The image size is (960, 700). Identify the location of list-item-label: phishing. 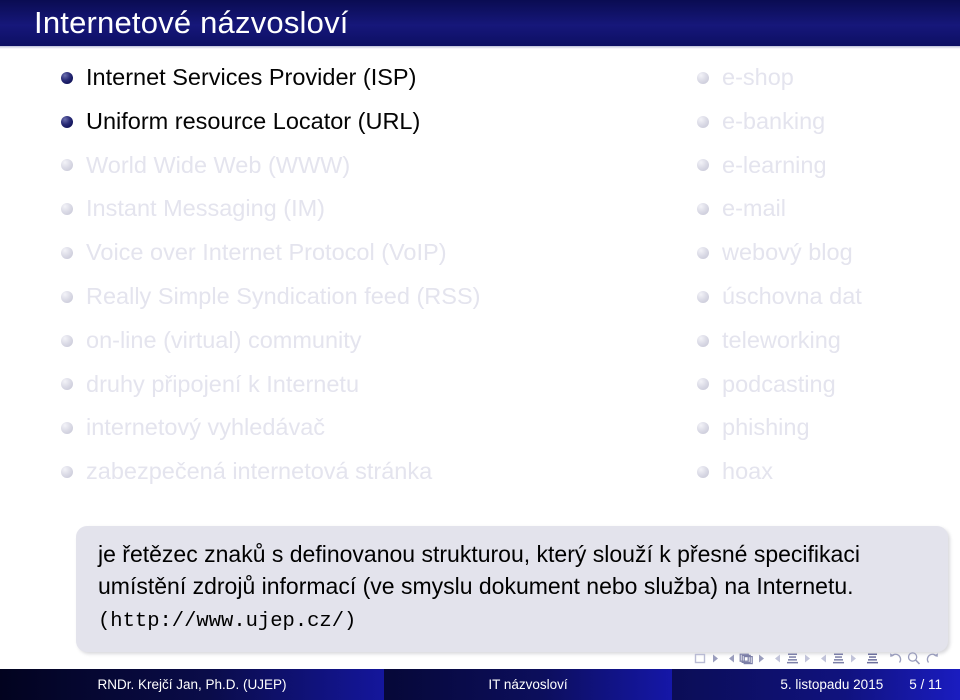
(766, 427).